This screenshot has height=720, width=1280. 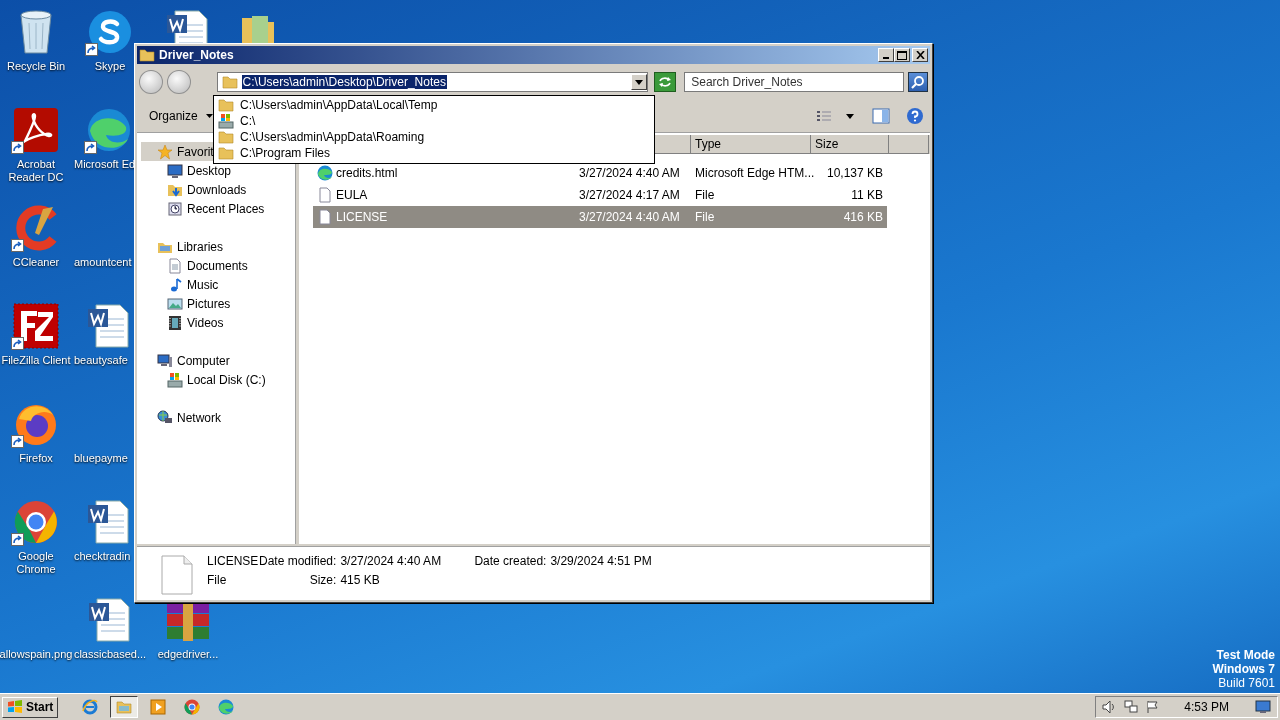 What do you see at coordinates (434, 137) in the screenshot?
I see `history-item: C:\Users\admin\AppData\Roaming` at bounding box center [434, 137].